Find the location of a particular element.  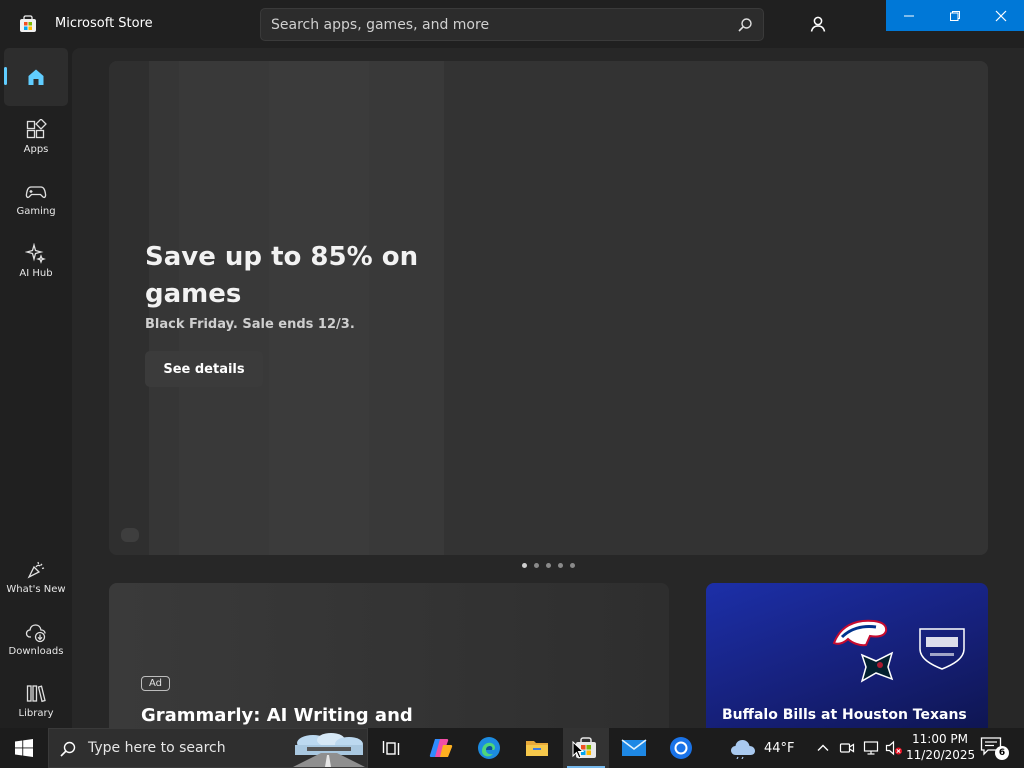

clock-time: 11:00 PM is located at coordinates (940, 739).